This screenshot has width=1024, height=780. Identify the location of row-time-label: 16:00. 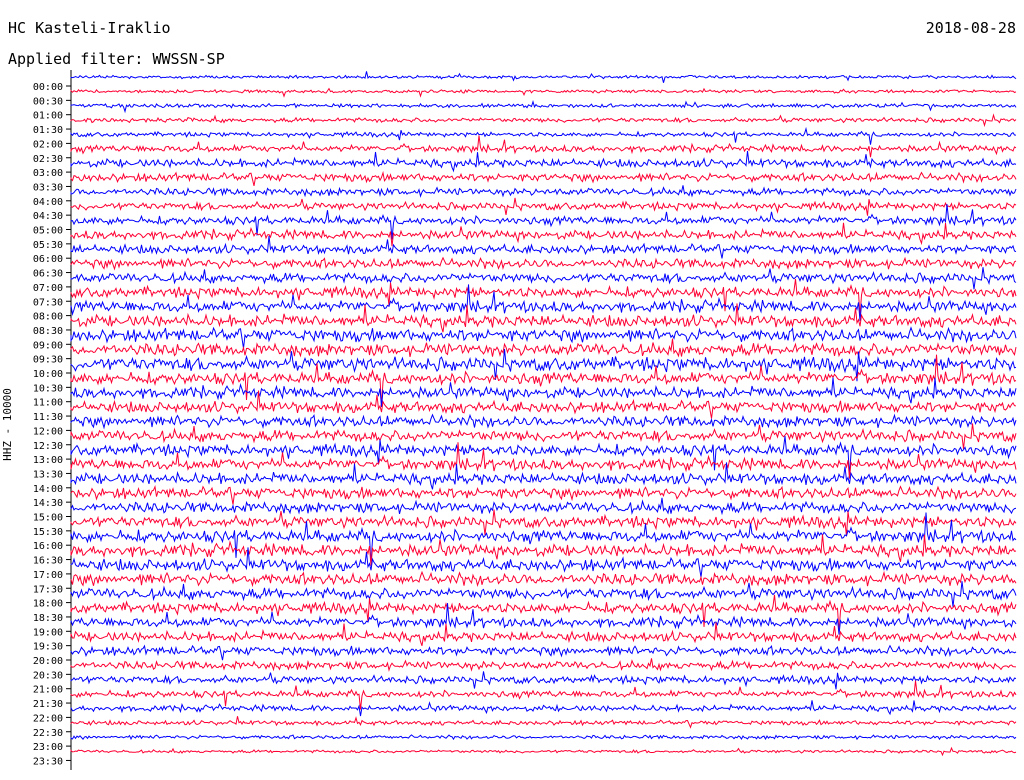
(48, 546).